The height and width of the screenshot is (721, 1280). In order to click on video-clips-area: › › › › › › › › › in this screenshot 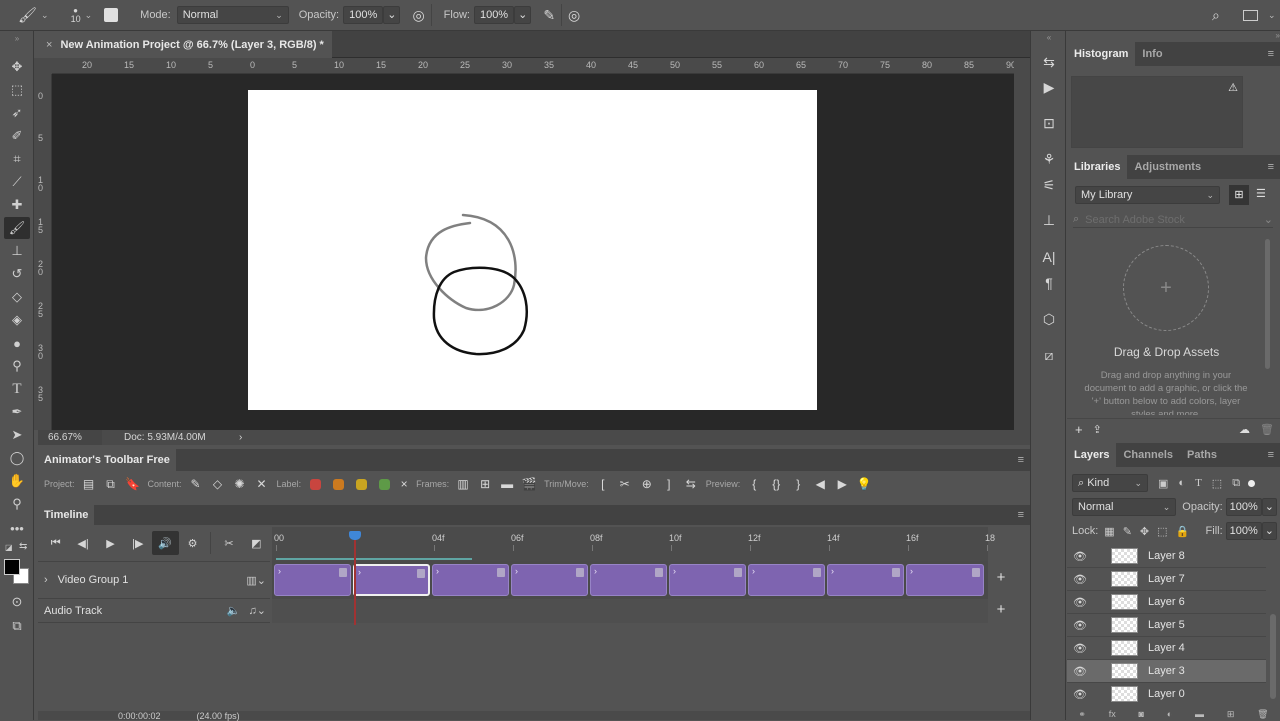, I will do `click(630, 580)`.